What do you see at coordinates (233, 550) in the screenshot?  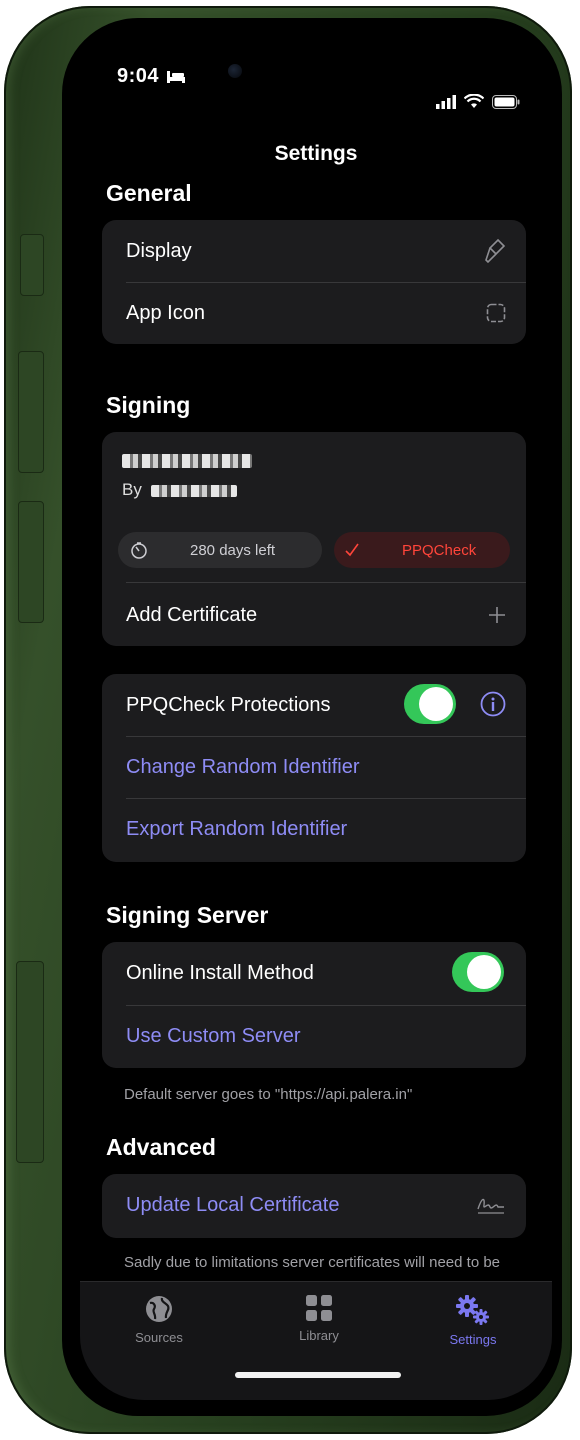 I see `days-left-label: 280 days left` at bounding box center [233, 550].